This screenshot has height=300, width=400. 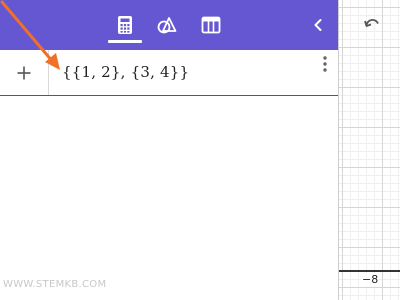 I want to click on algebra-input-row: {{1, 2}, {3, 4}}, so click(x=169, y=73).